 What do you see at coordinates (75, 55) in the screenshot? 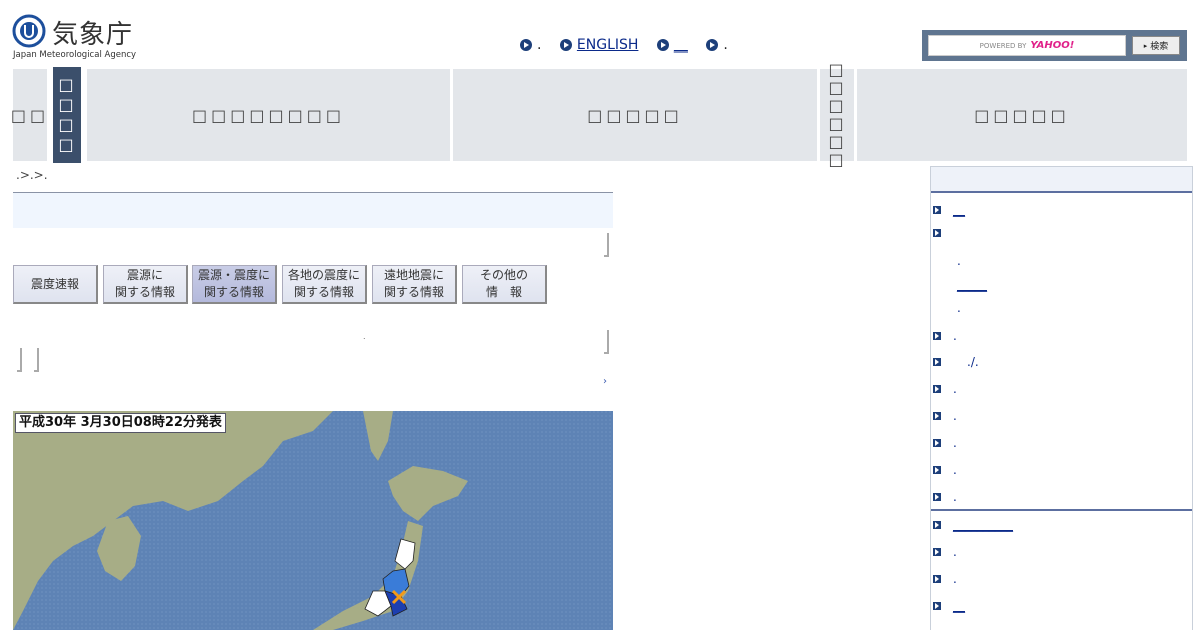
I see `logo-text-en: Japan Meteorological Agency` at bounding box center [75, 55].